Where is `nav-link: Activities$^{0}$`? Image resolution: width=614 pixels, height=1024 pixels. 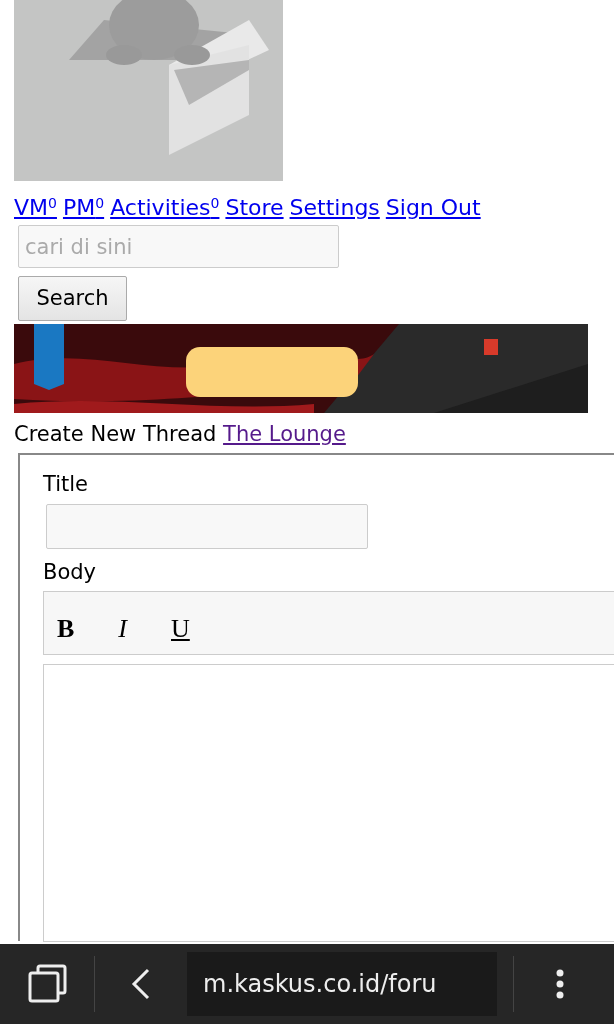
nav-link: Activities$^{0}$ is located at coordinates (165, 207).